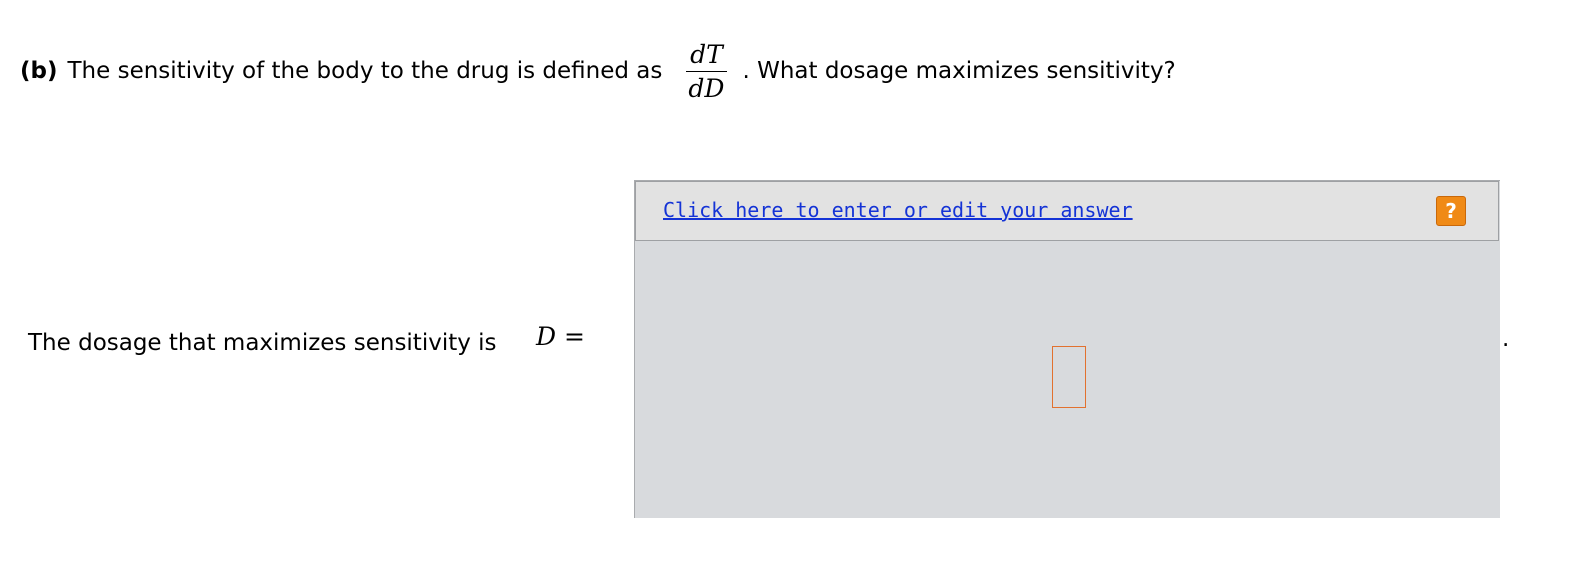  What do you see at coordinates (1451, 211) in the screenshot?
I see `help-button: ?` at bounding box center [1451, 211].